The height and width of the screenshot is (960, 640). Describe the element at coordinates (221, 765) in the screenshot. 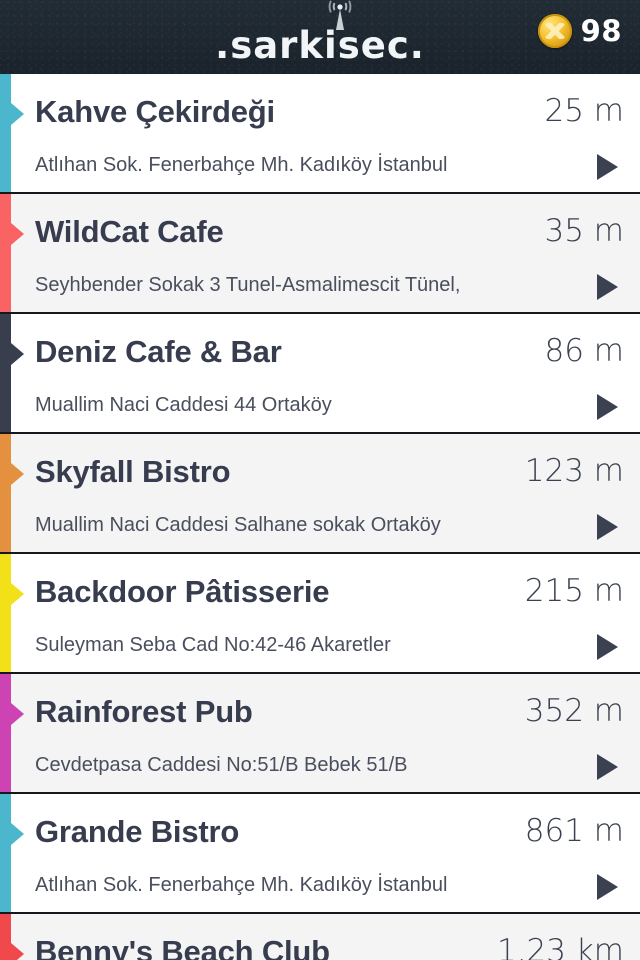

I see `venue-address: Cevdetpasa Caddesi No:51/B Bebek 51/B` at that location.